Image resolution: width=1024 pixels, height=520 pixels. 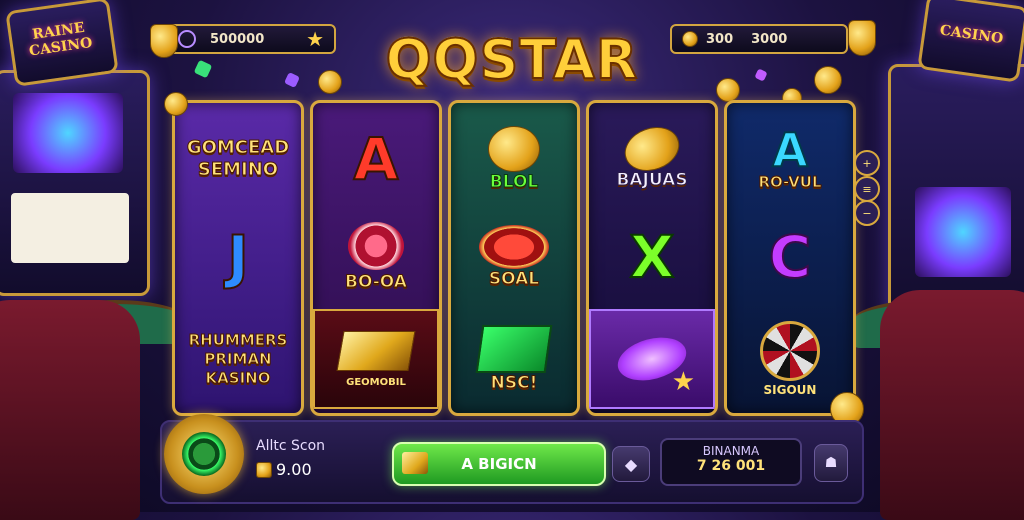 I want to click on reel-5: A RO-VUL C SIGOUN, so click(x=790, y=258).